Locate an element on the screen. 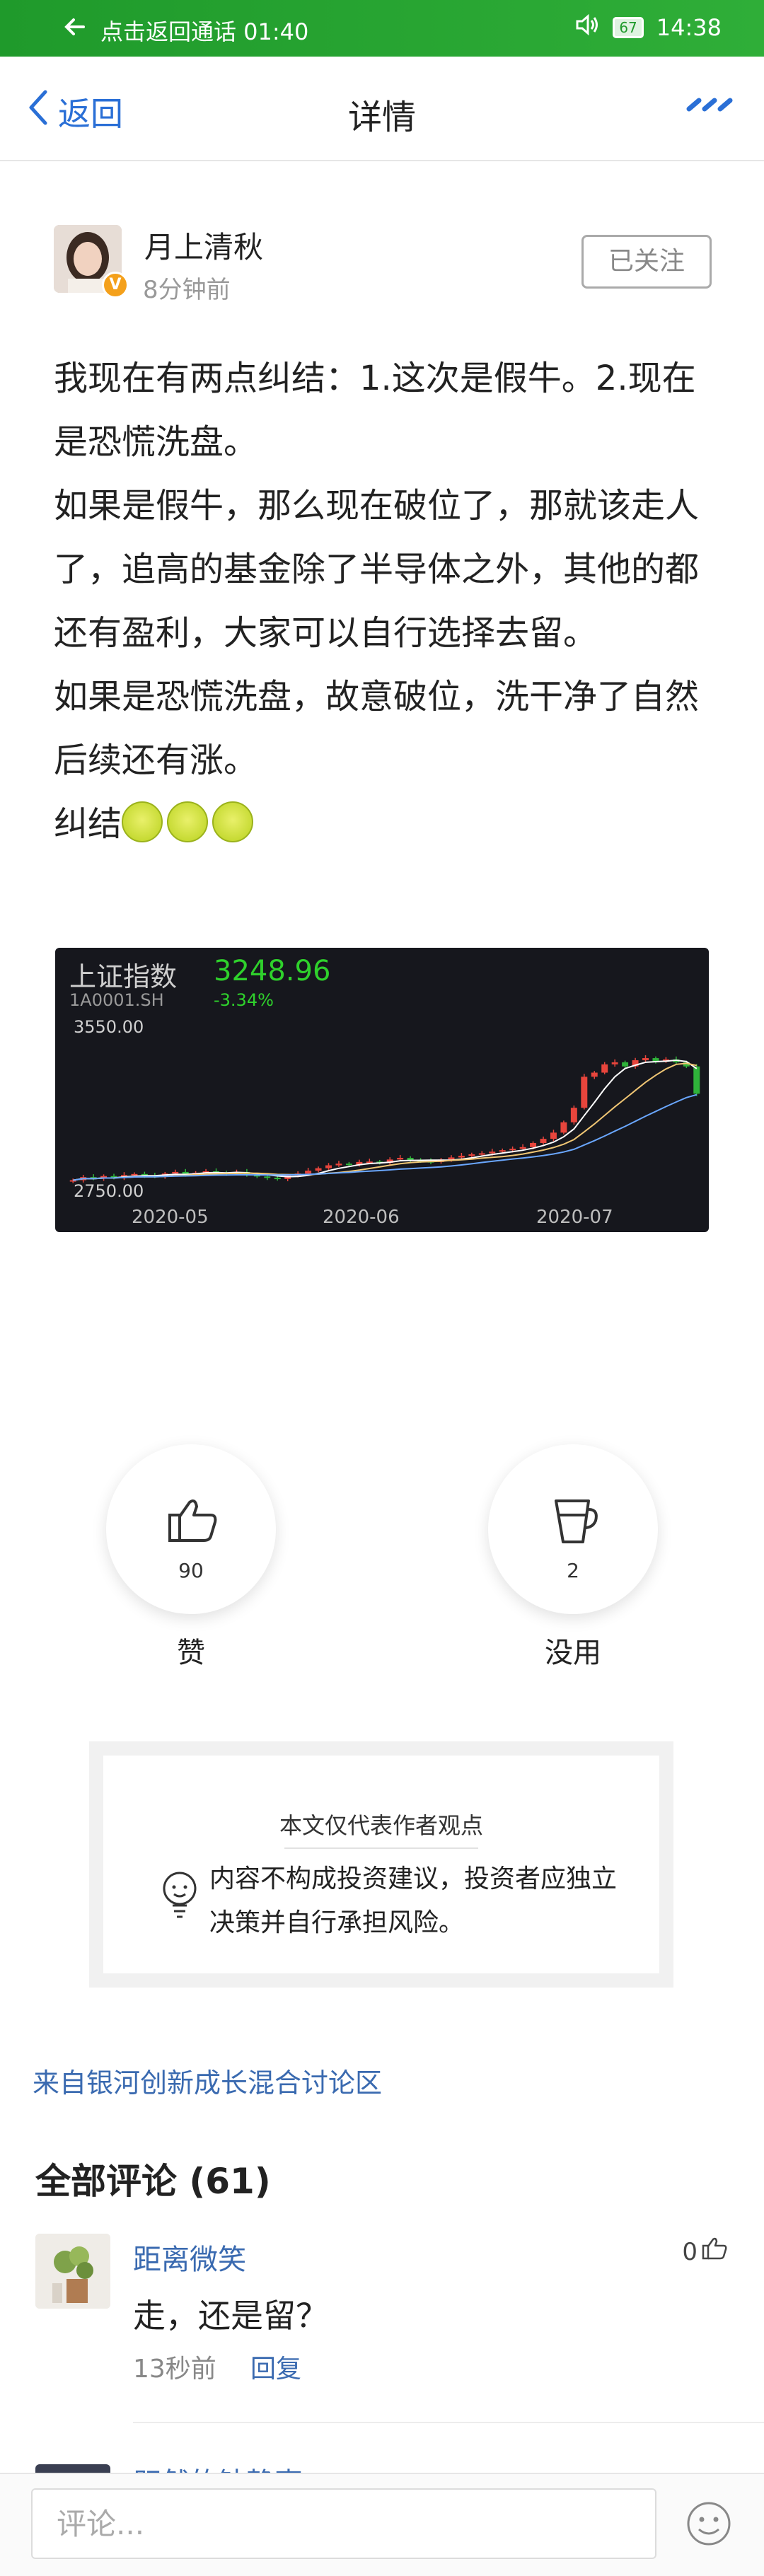 The image size is (764, 2576). disclaimer-box: 本文仅代表作者观点 内容不构成投资建议，投资者应独立决策并自行承担风险。 is located at coordinates (381, 1864).